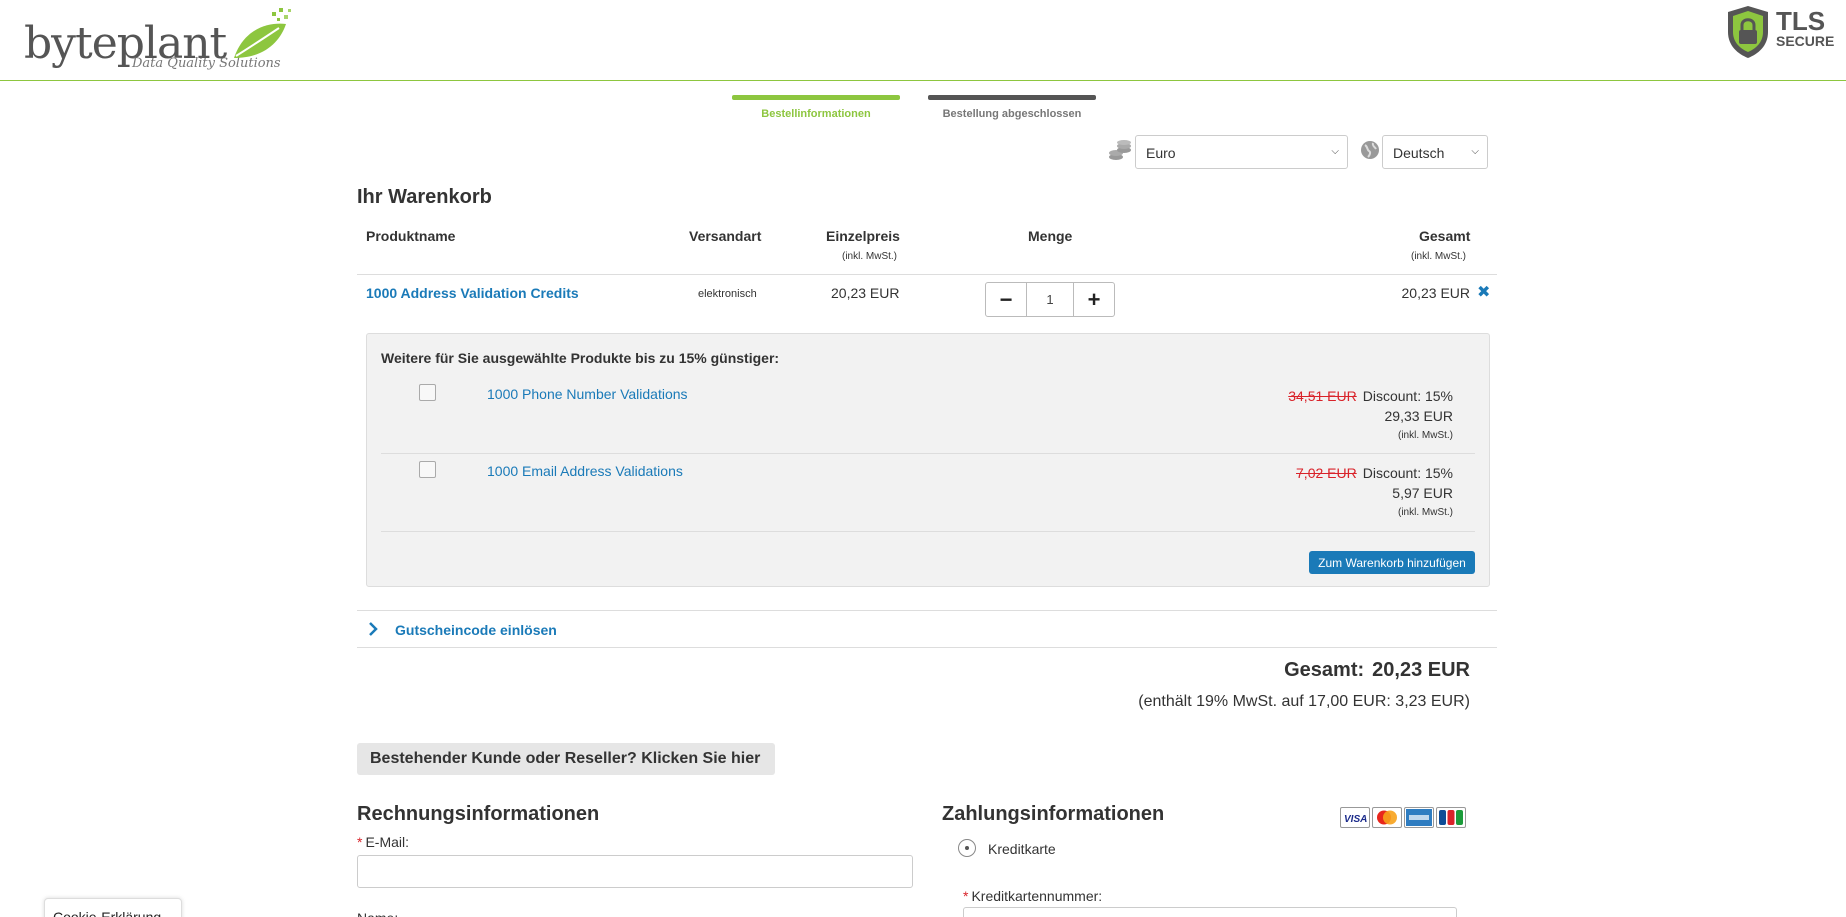 The width and height of the screenshot is (1846, 917). I want to click on col-quantity-header: Menge, so click(1050, 236).